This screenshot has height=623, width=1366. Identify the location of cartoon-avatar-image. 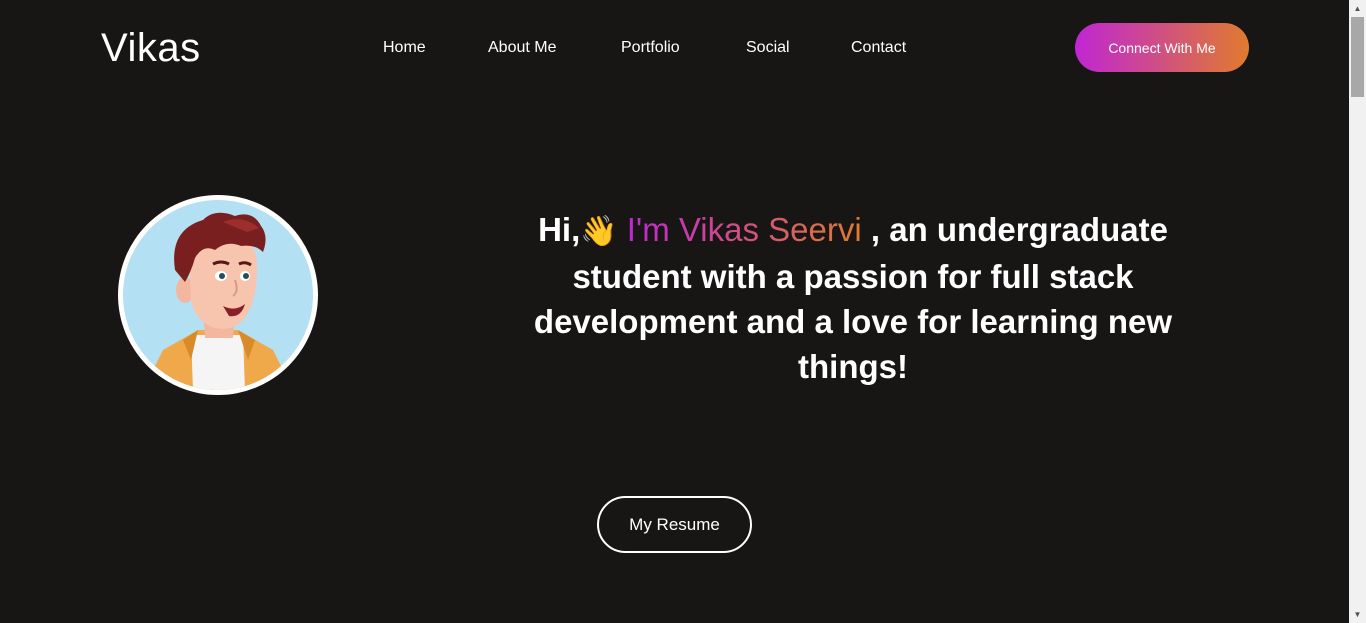
(218, 295).